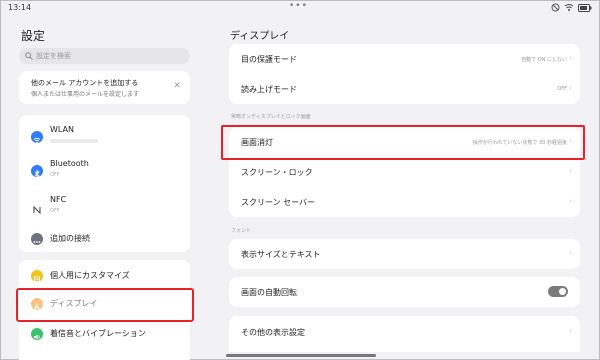  What do you see at coordinates (29, 56) in the screenshot?
I see `search-icon` at bounding box center [29, 56].